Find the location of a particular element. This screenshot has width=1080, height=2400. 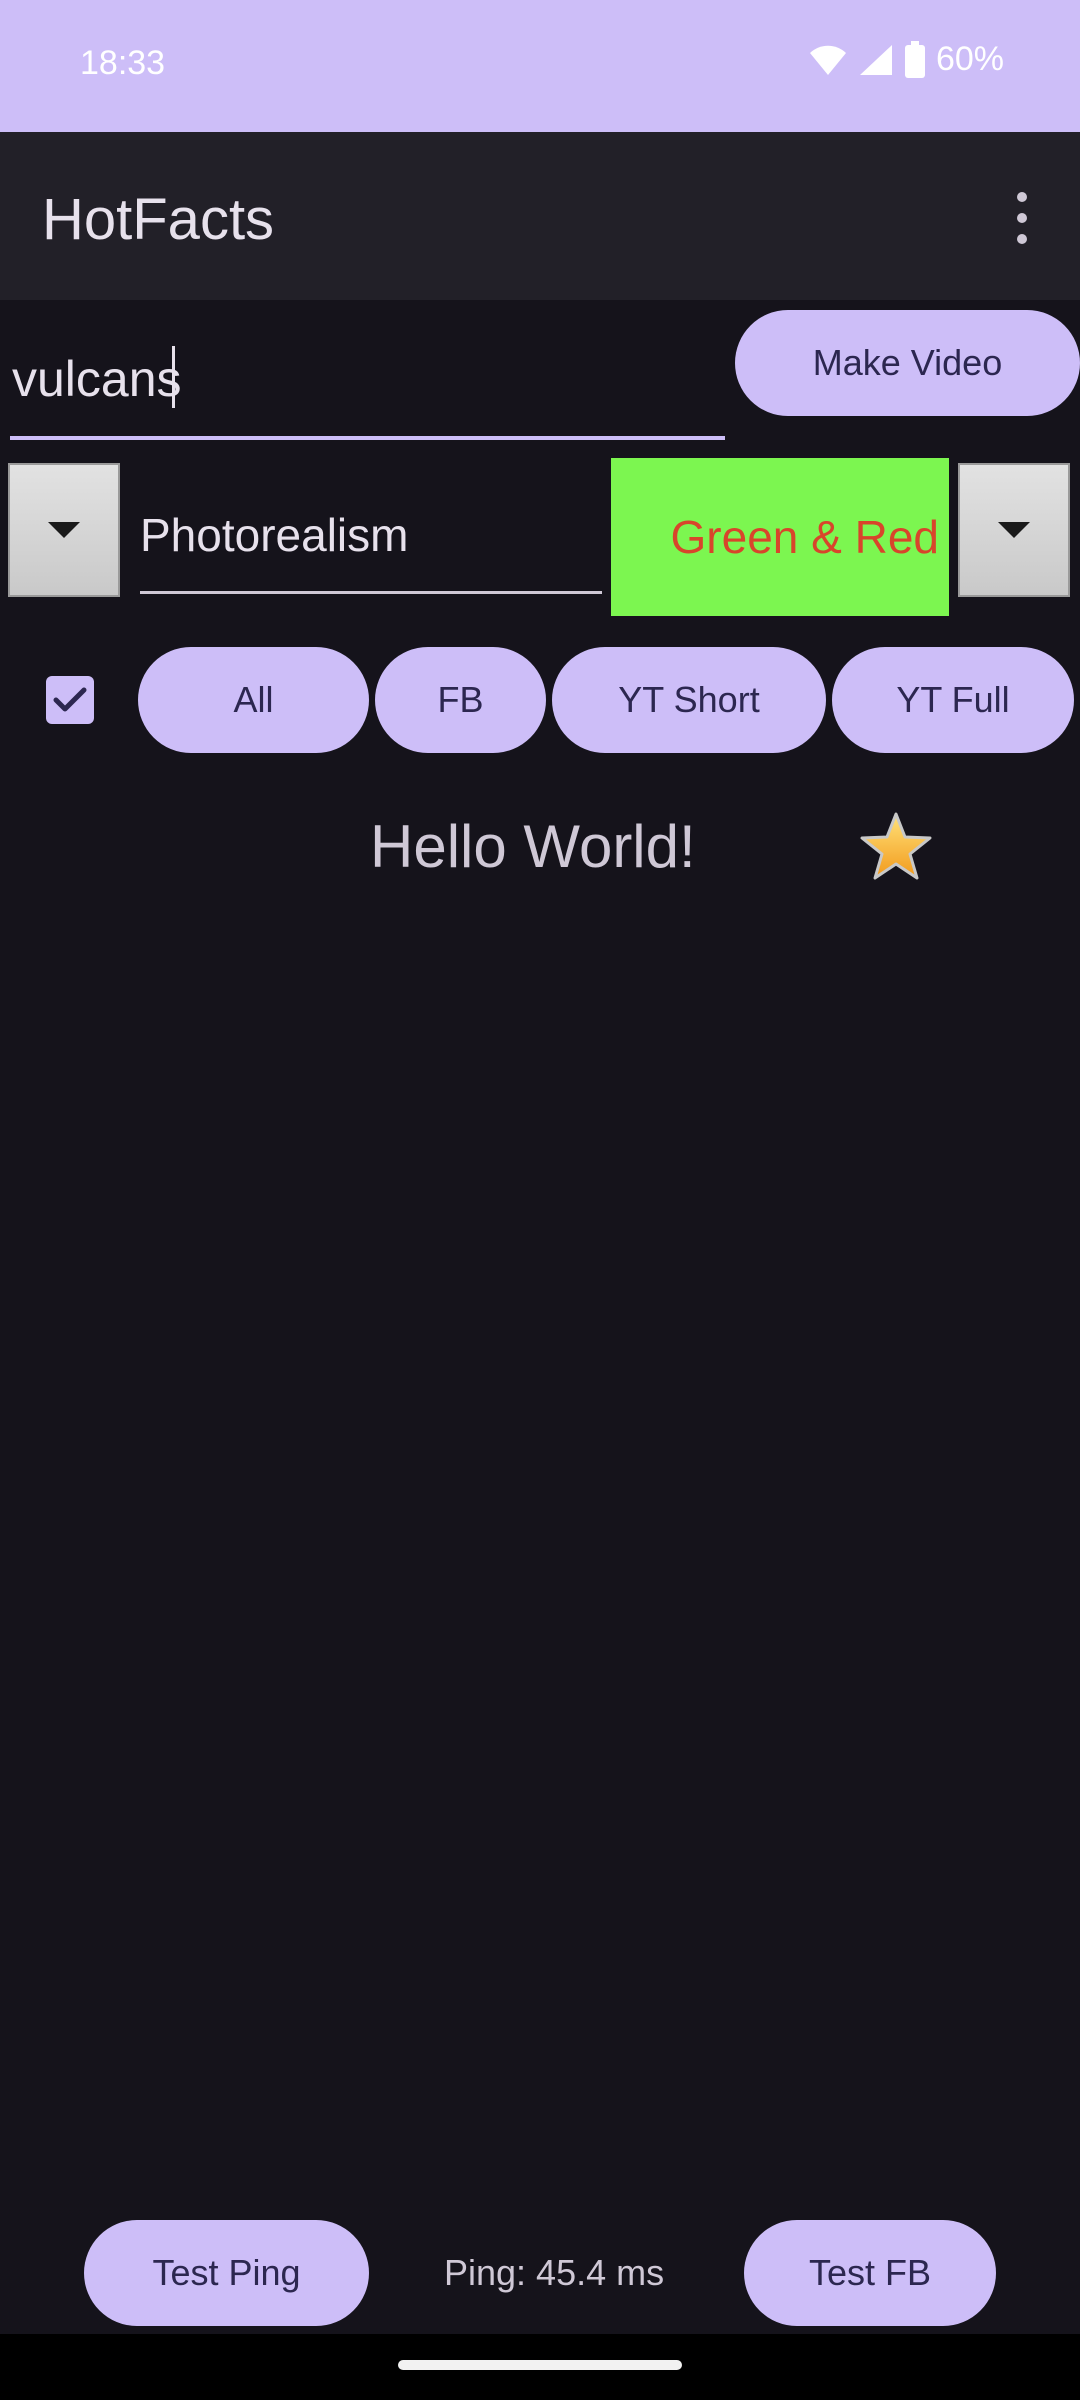

battery-icon is located at coordinates (914, 59).